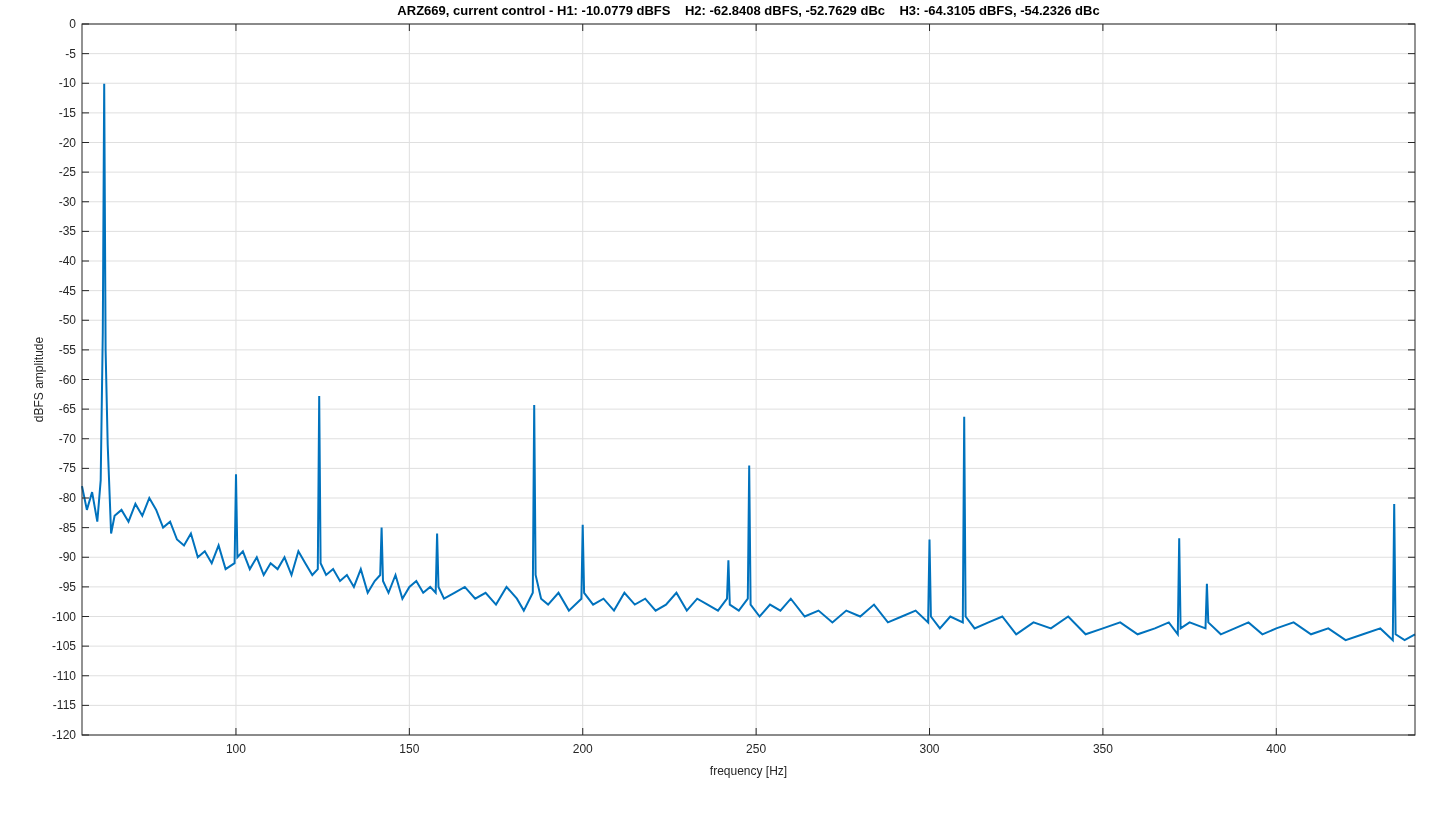 This screenshot has width=1440, height=823. Describe the element at coordinates (235, 749) in the screenshot. I see `x-tick-label: 100` at that location.